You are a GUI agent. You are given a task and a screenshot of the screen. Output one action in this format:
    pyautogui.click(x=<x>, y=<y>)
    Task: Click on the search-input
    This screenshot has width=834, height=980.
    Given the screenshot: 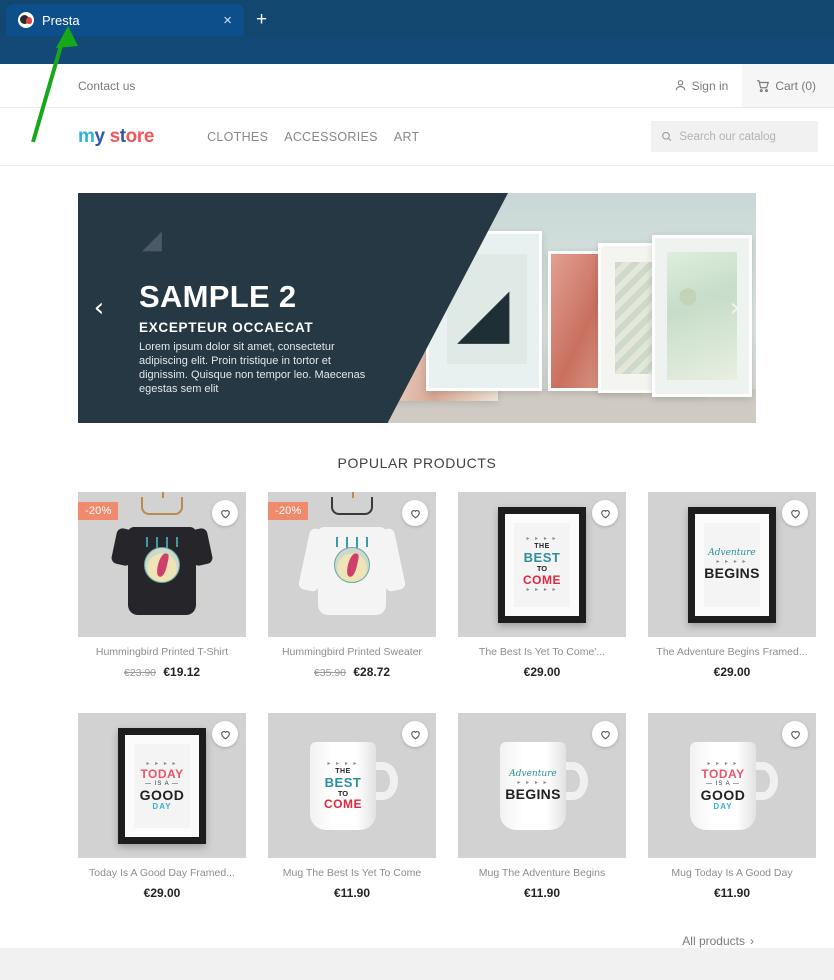 What is the action you would take?
    pyautogui.click(x=743, y=136)
    